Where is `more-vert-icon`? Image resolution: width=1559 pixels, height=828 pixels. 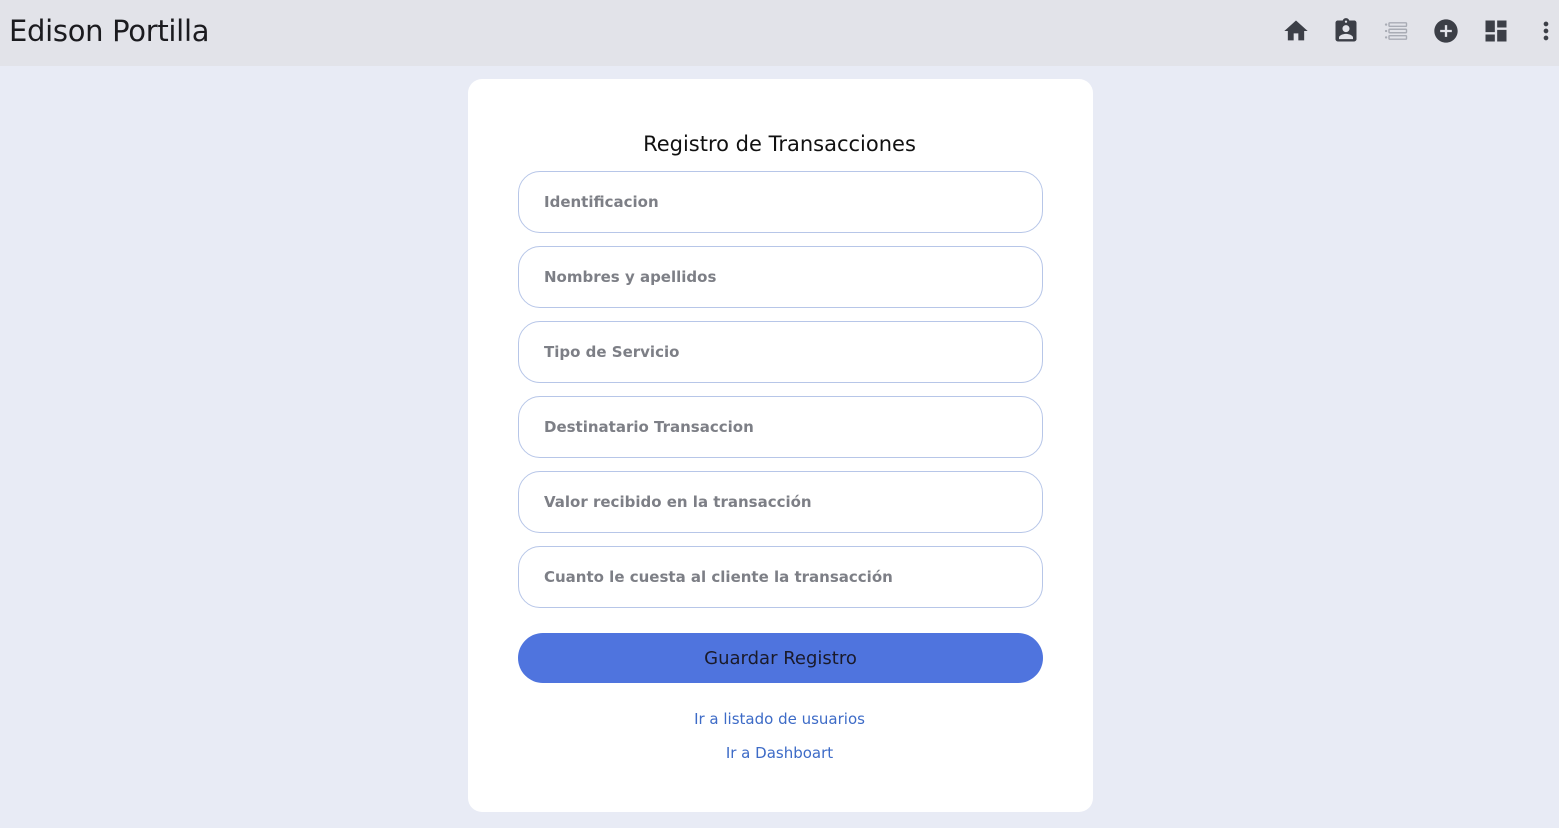
more-vert-icon is located at coordinates (1546, 31).